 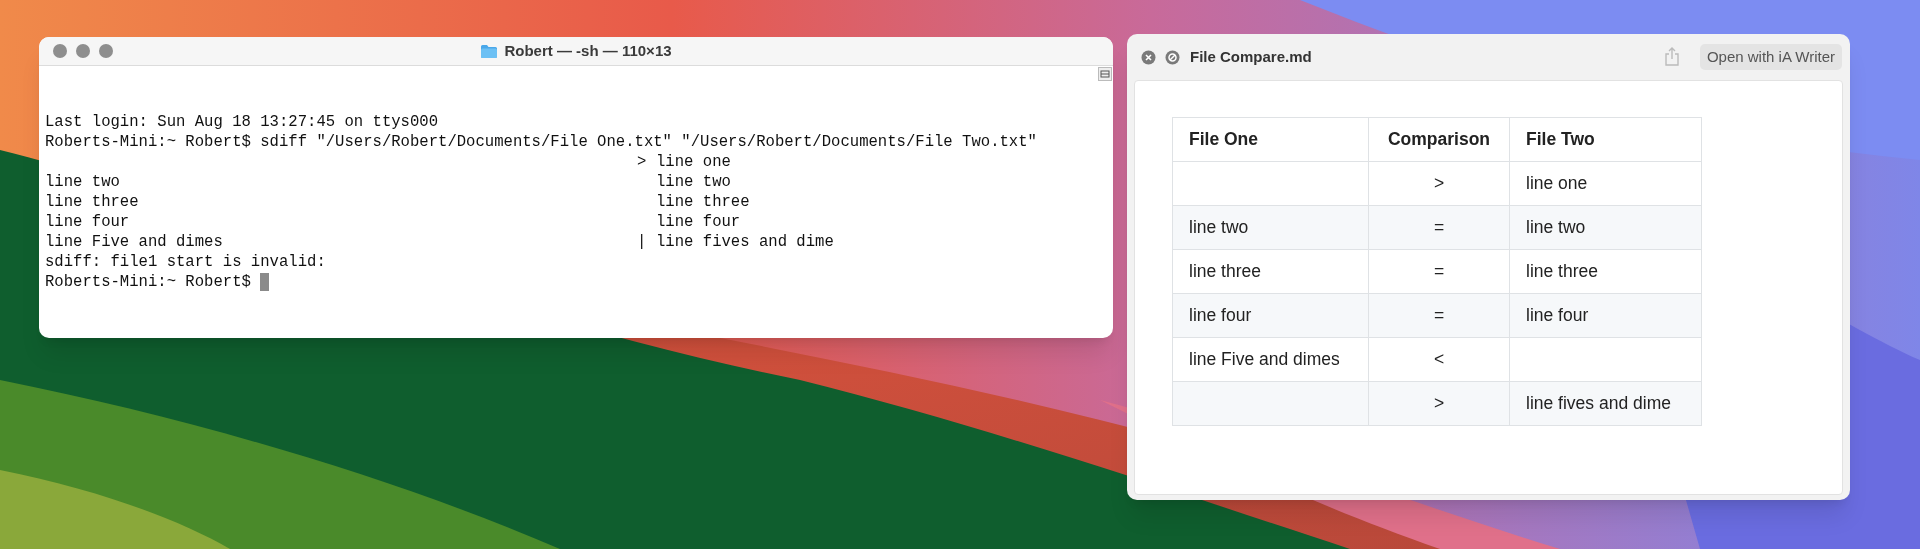 I want to click on window-title: Robert — -sh — 110×13, so click(x=588, y=50).